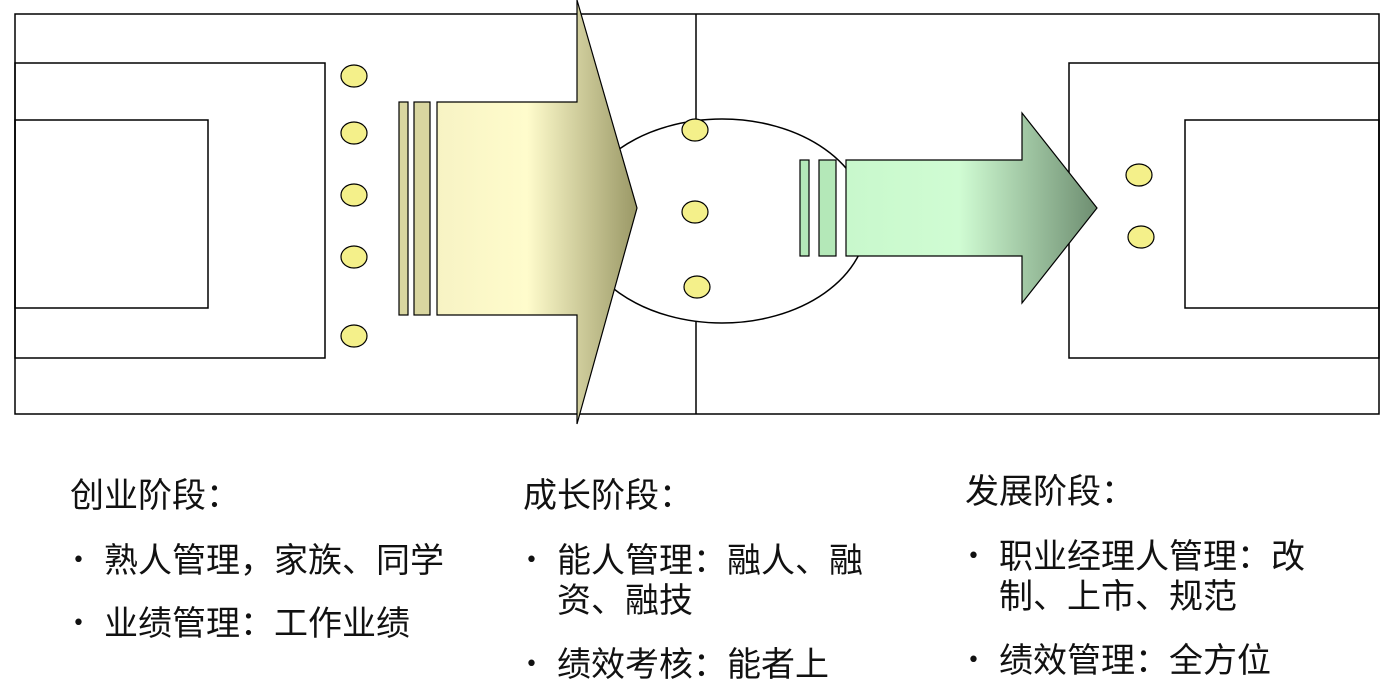 The width and height of the screenshot is (1398, 699). Describe the element at coordinates (971, 208) in the screenshot. I see `small-arrow` at that location.